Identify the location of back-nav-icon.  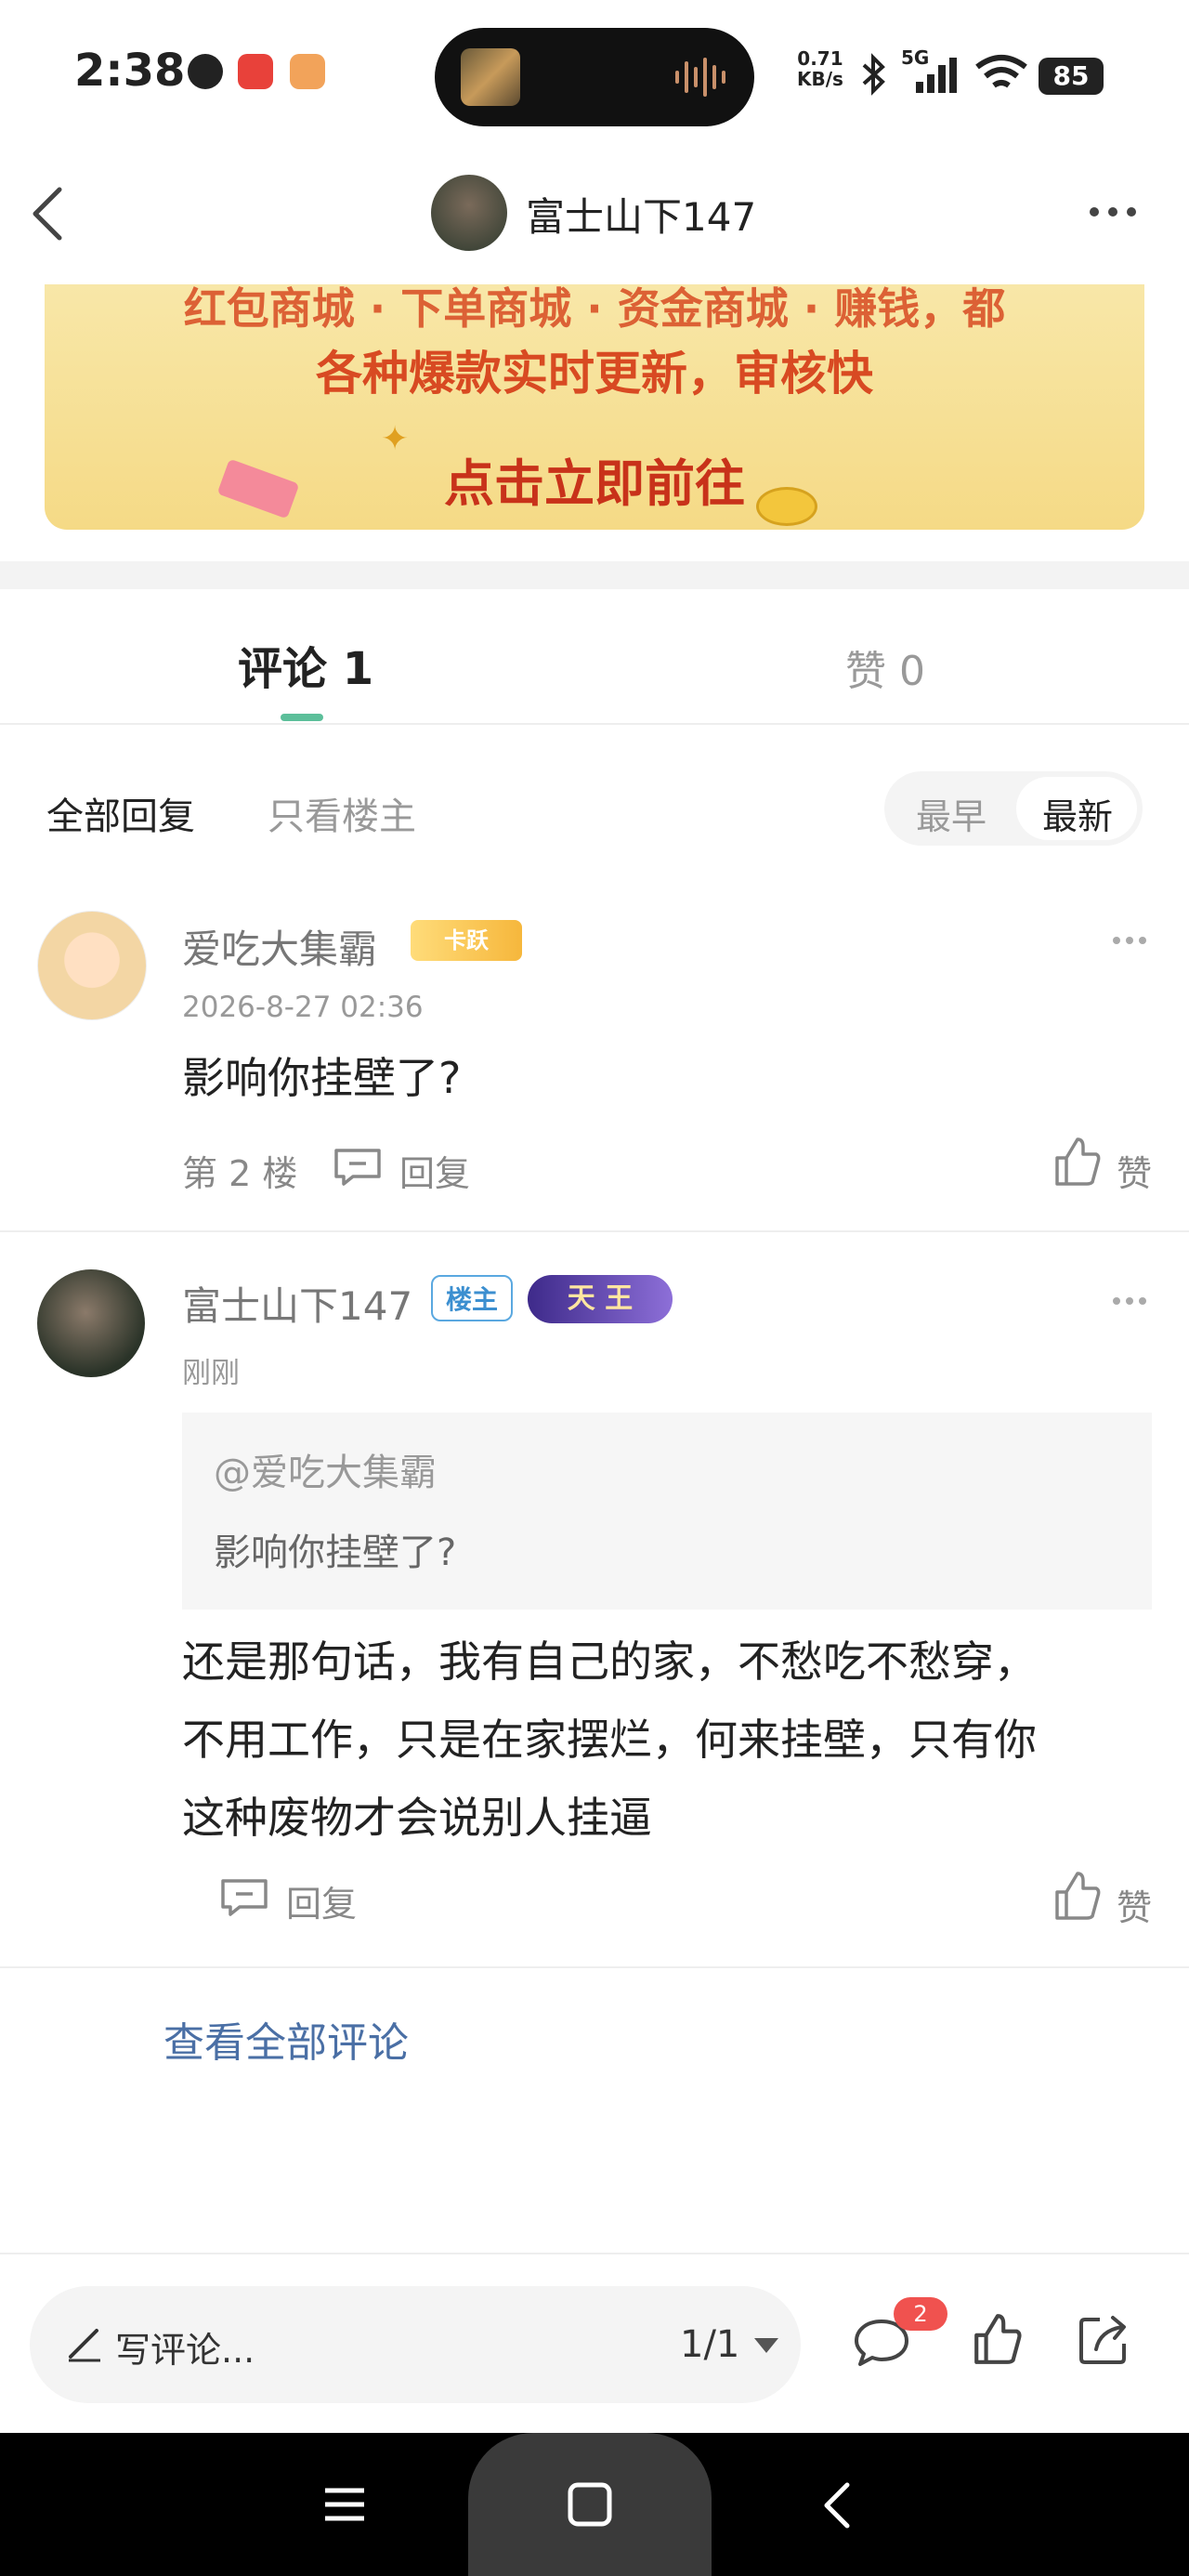
(836, 2505).